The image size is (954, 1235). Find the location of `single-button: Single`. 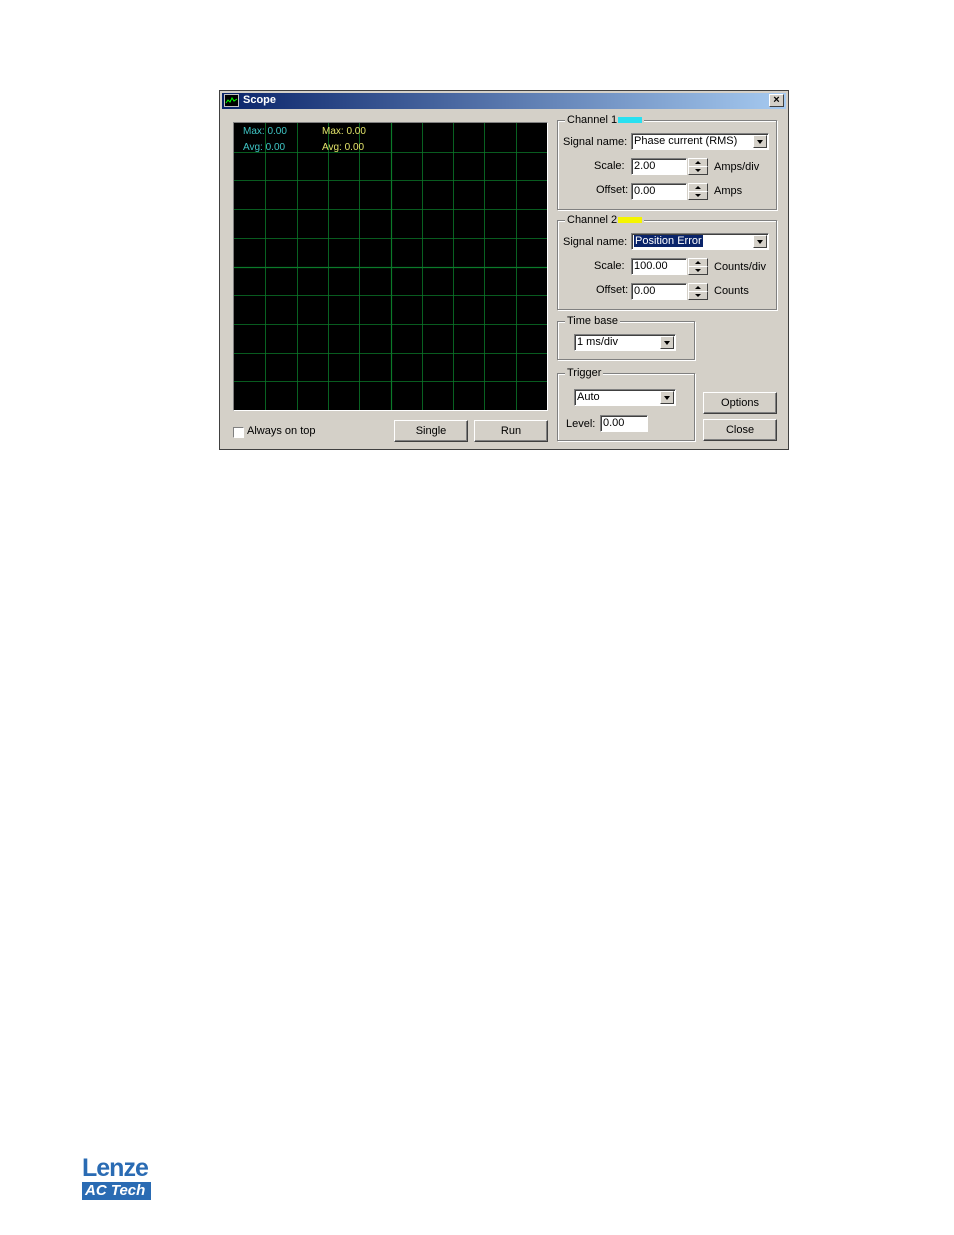

single-button: Single is located at coordinates (431, 431).